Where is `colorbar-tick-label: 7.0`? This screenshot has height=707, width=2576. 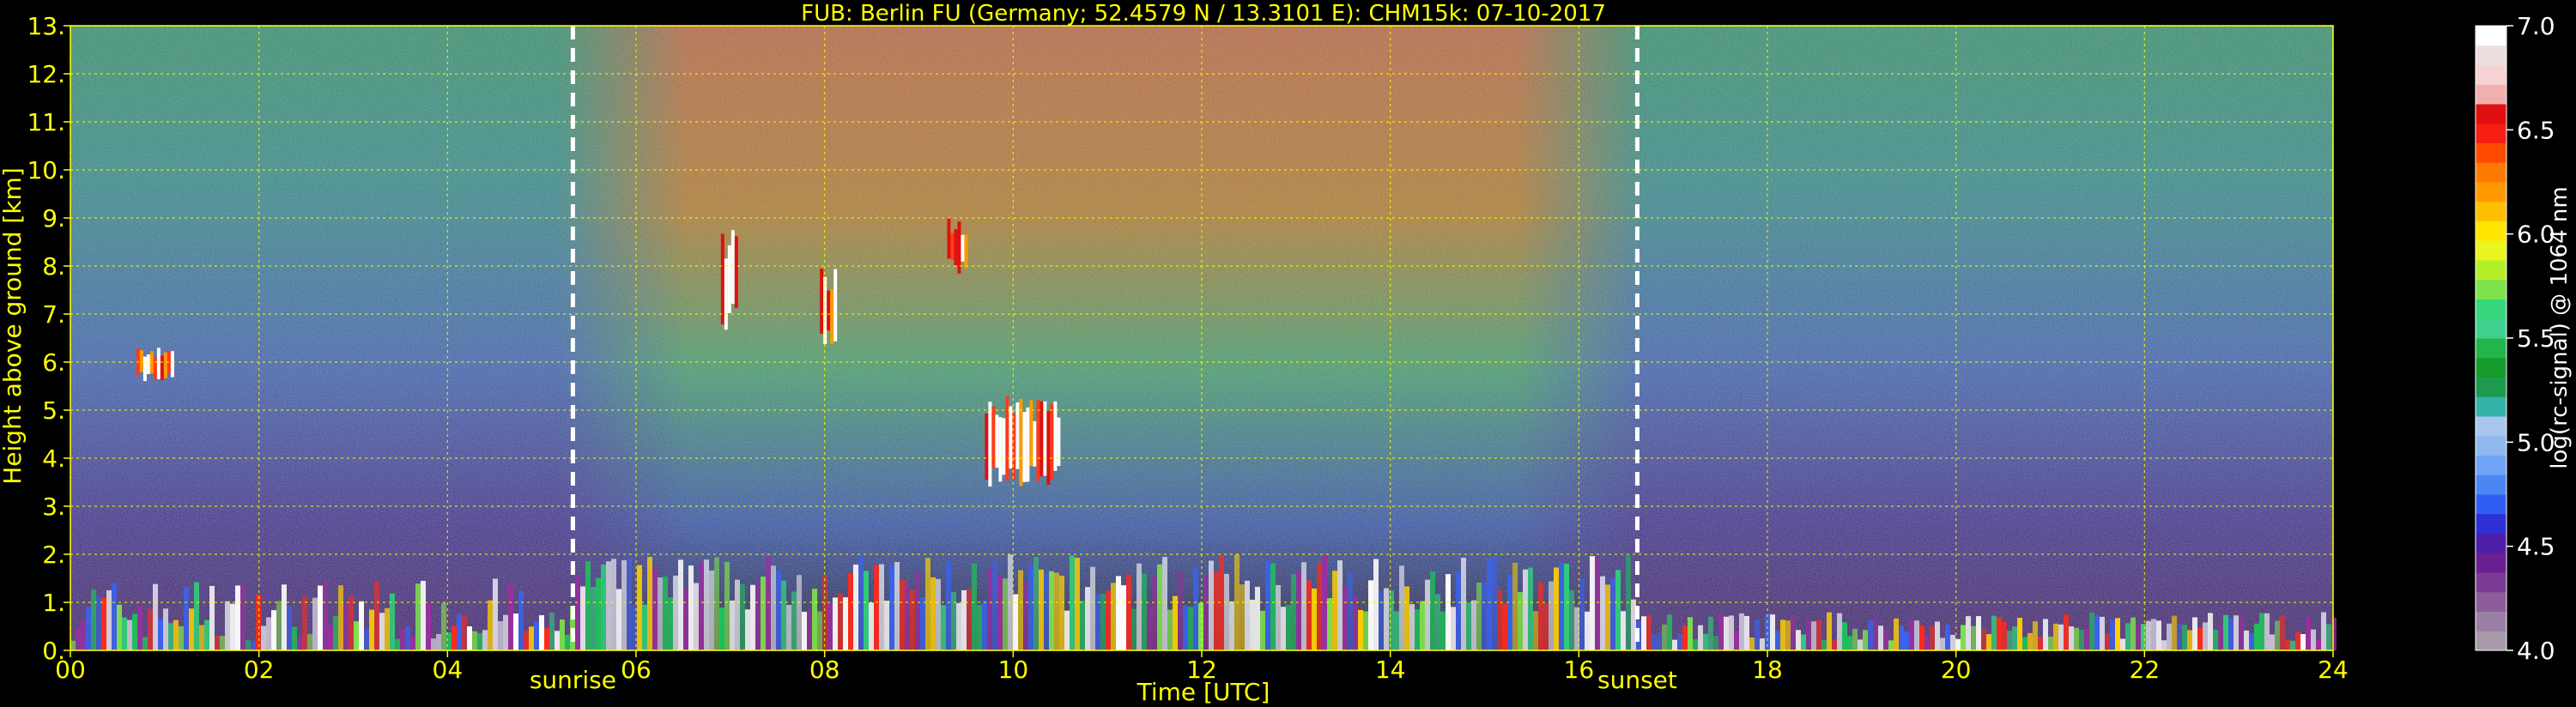
colorbar-tick-label: 7.0 is located at coordinates (2536, 26).